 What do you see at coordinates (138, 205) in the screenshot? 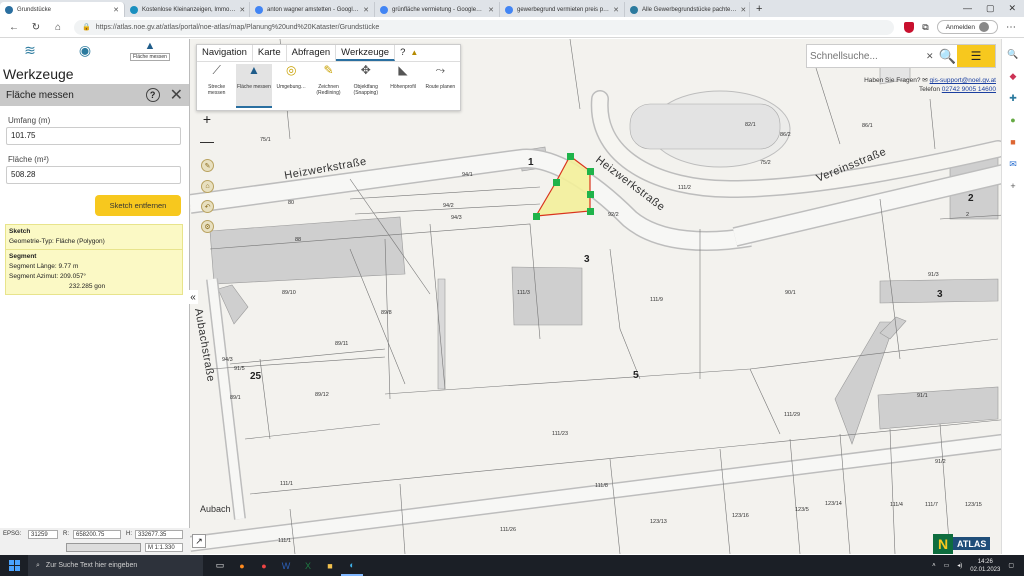
I see `remove-sketch-button: Sketch entfernen` at bounding box center [138, 205].